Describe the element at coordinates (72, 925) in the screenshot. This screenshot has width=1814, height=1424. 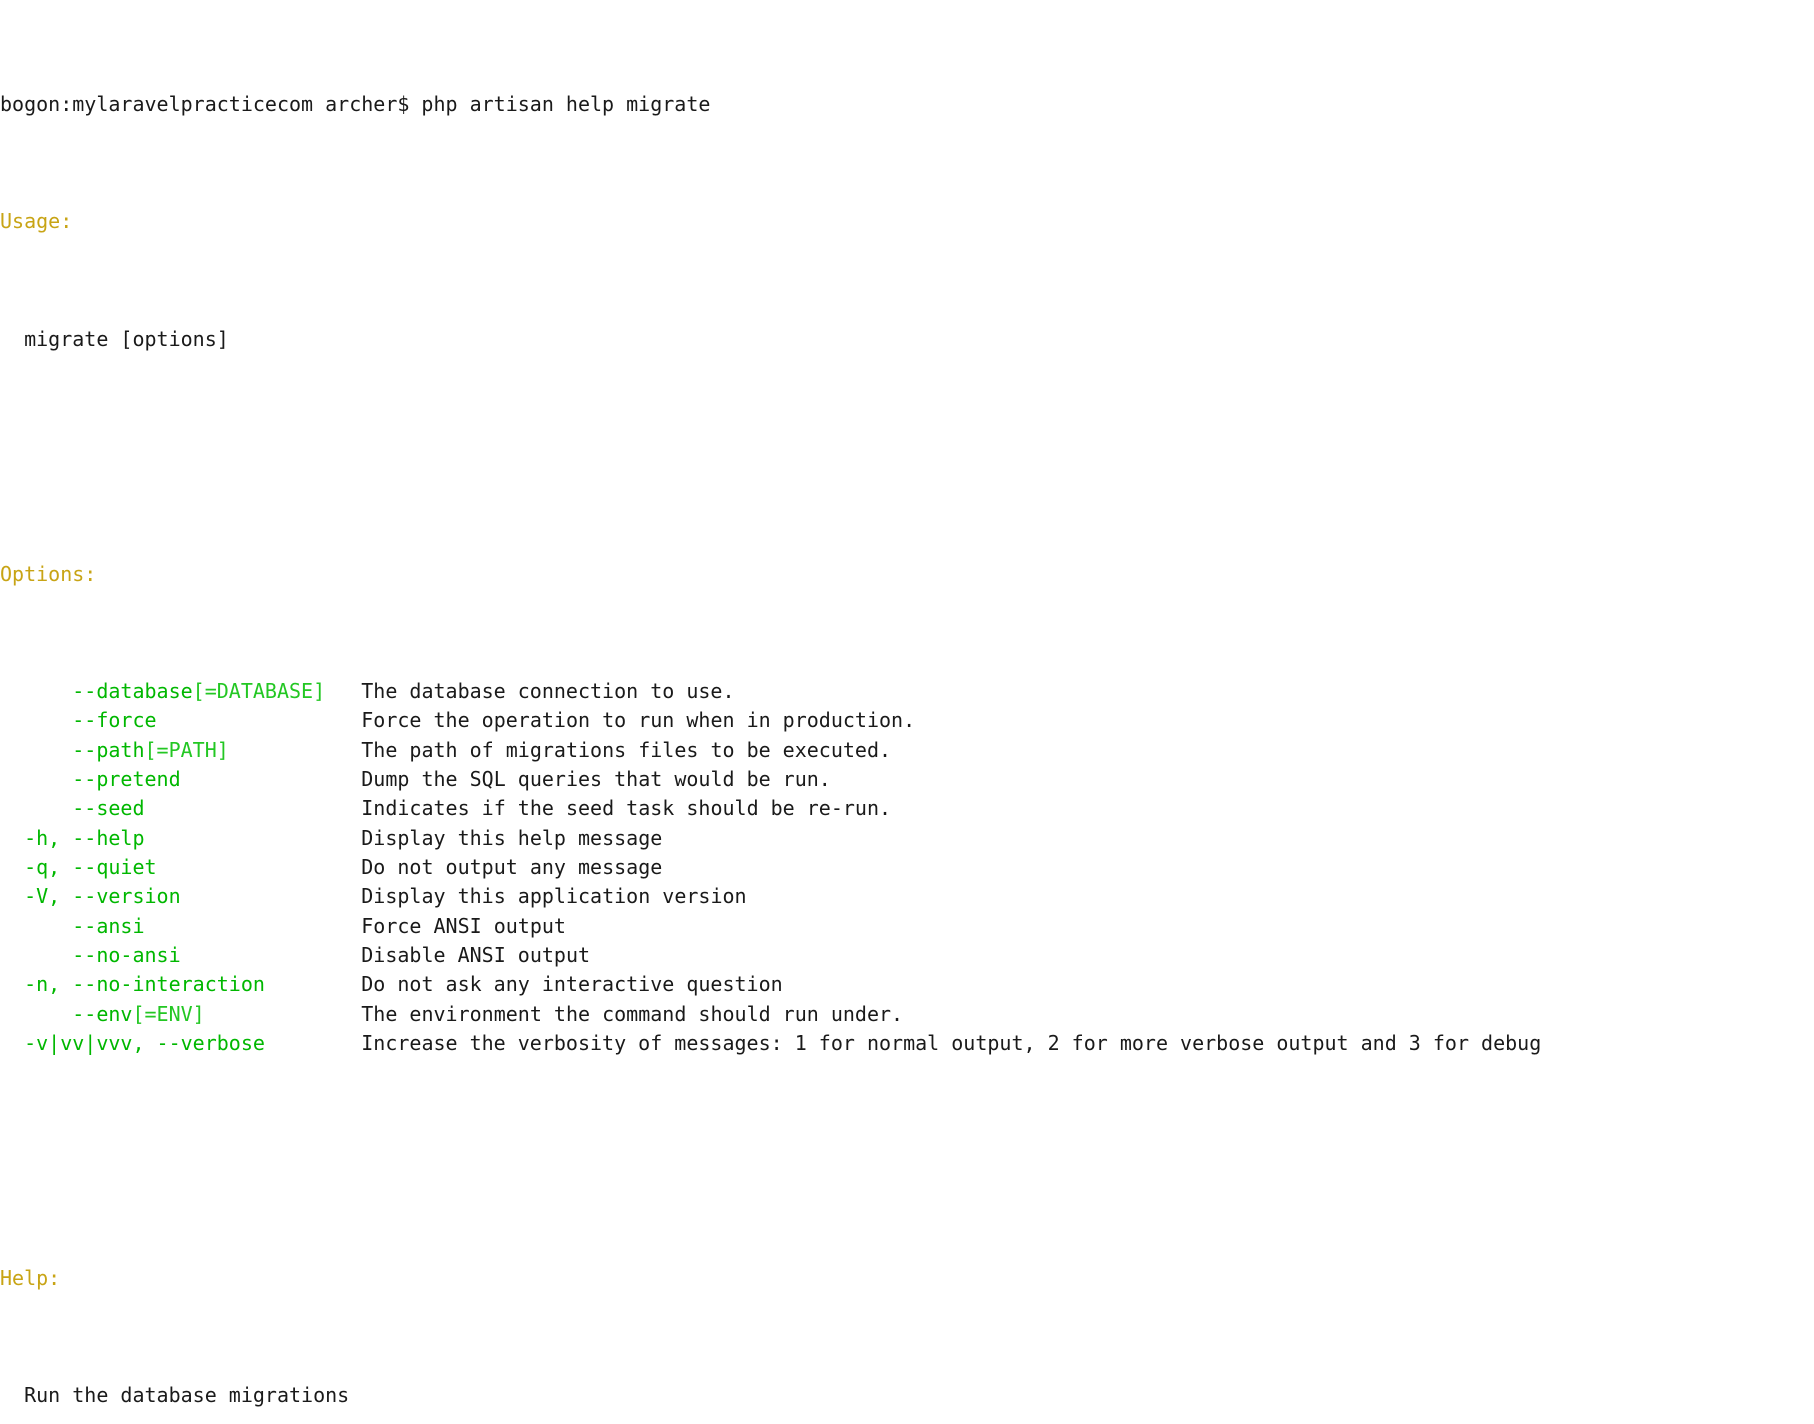
I see `option-flag: --ansi` at that location.